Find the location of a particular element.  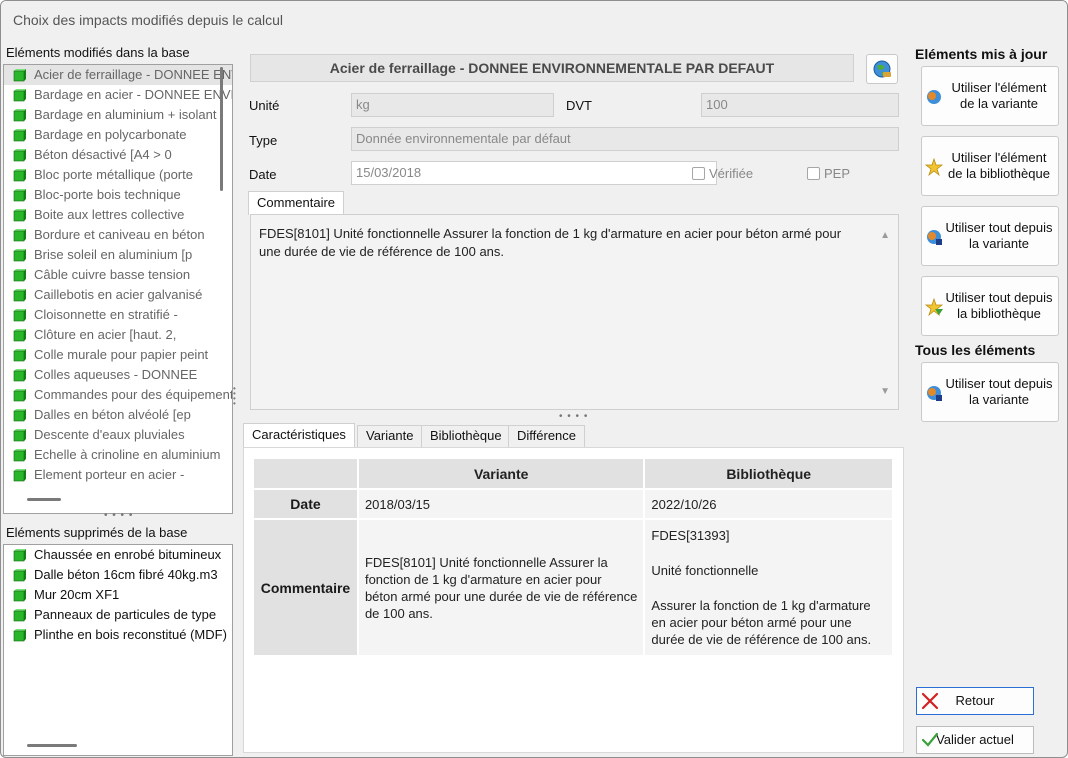

col-header-bibliotheque: Bibliothèque is located at coordinates (769, 474).